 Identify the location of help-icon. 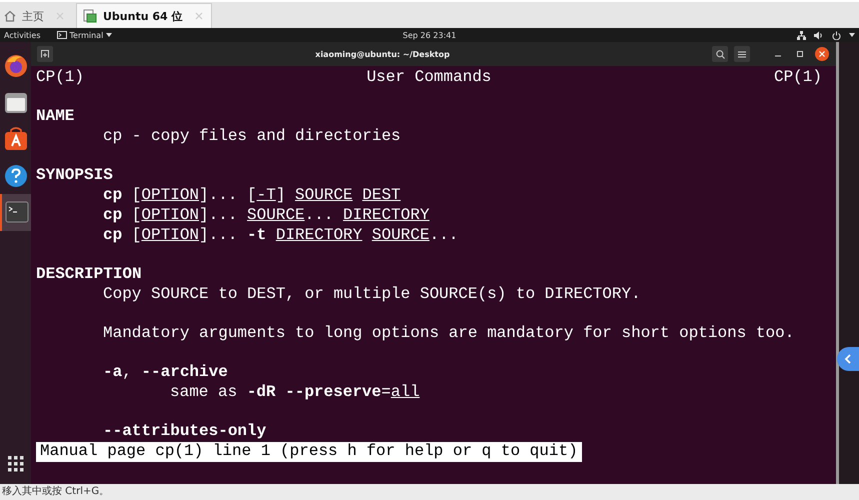
(16, 176).